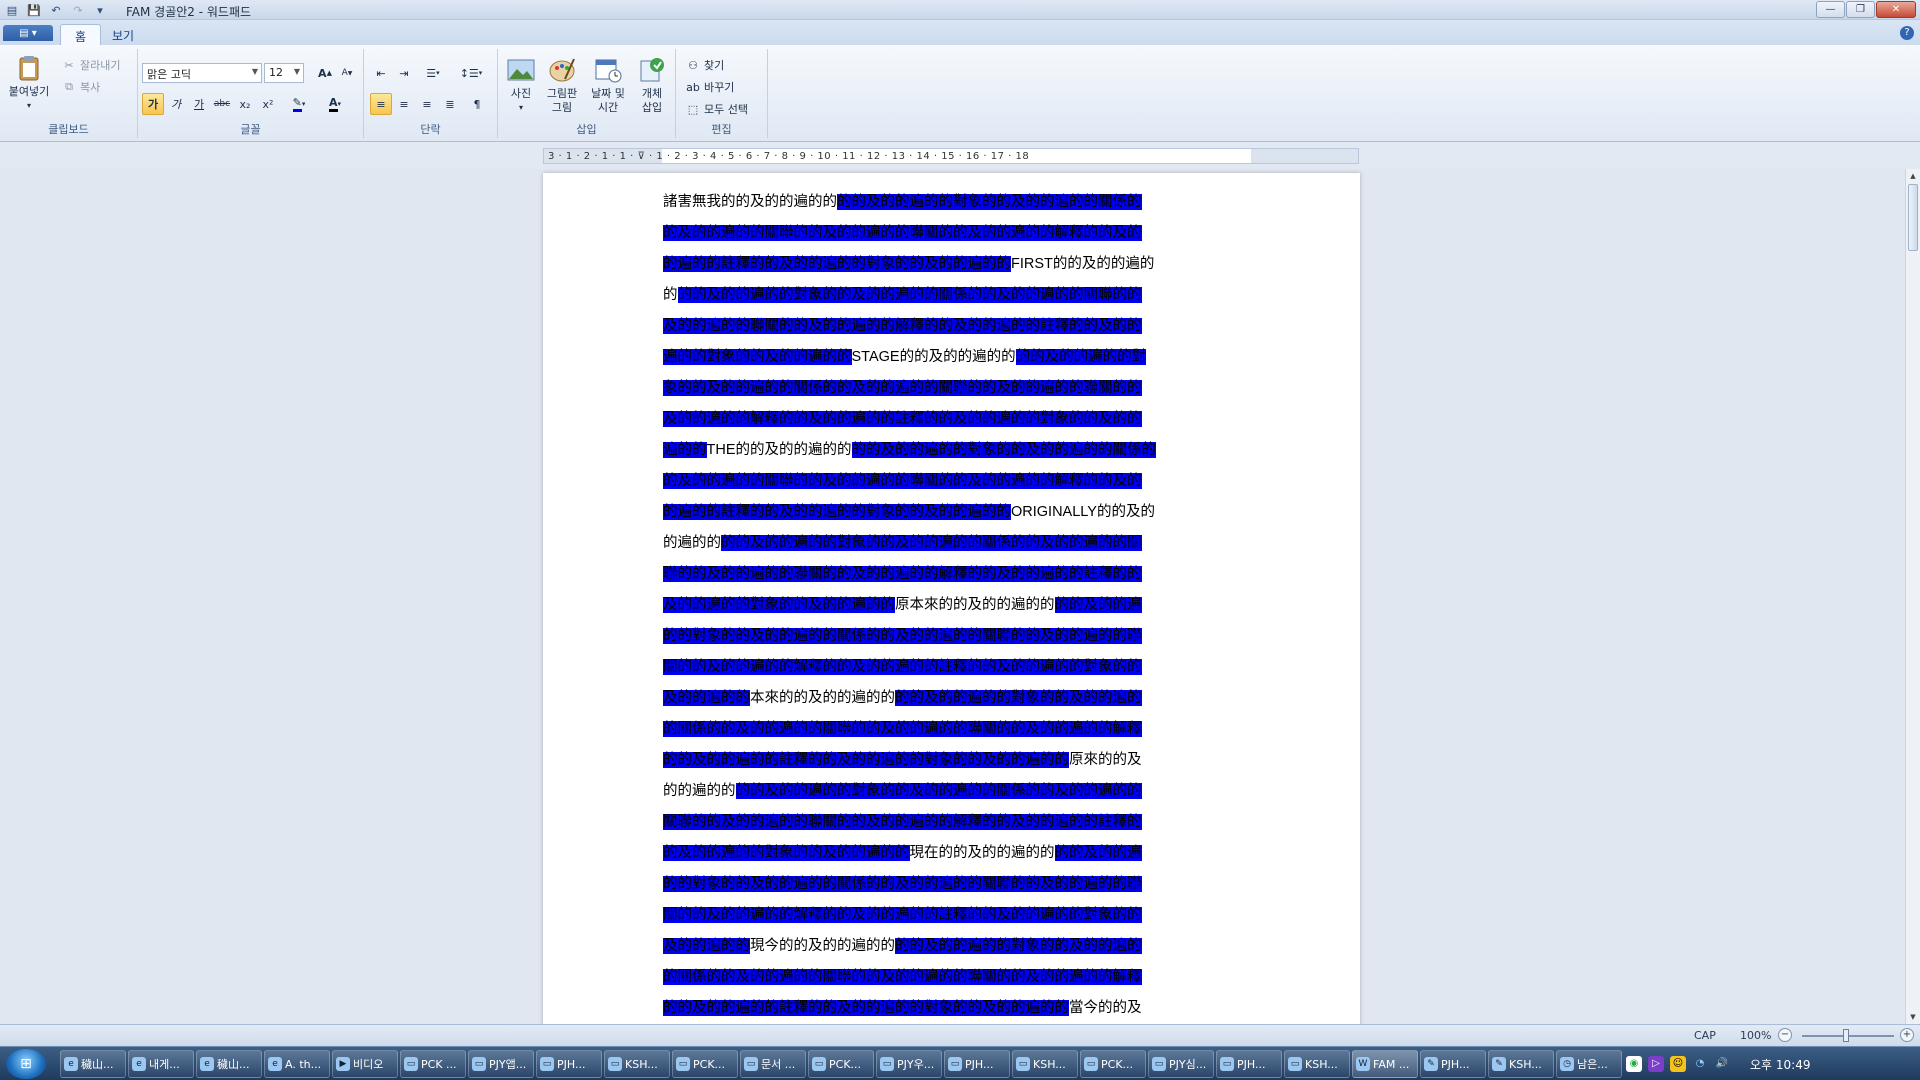  What do you see at coordinates (717, 109) in the screenshot?
I see `select-all-button: ⬚ 모두 선택` at bounding box center [717, 109].